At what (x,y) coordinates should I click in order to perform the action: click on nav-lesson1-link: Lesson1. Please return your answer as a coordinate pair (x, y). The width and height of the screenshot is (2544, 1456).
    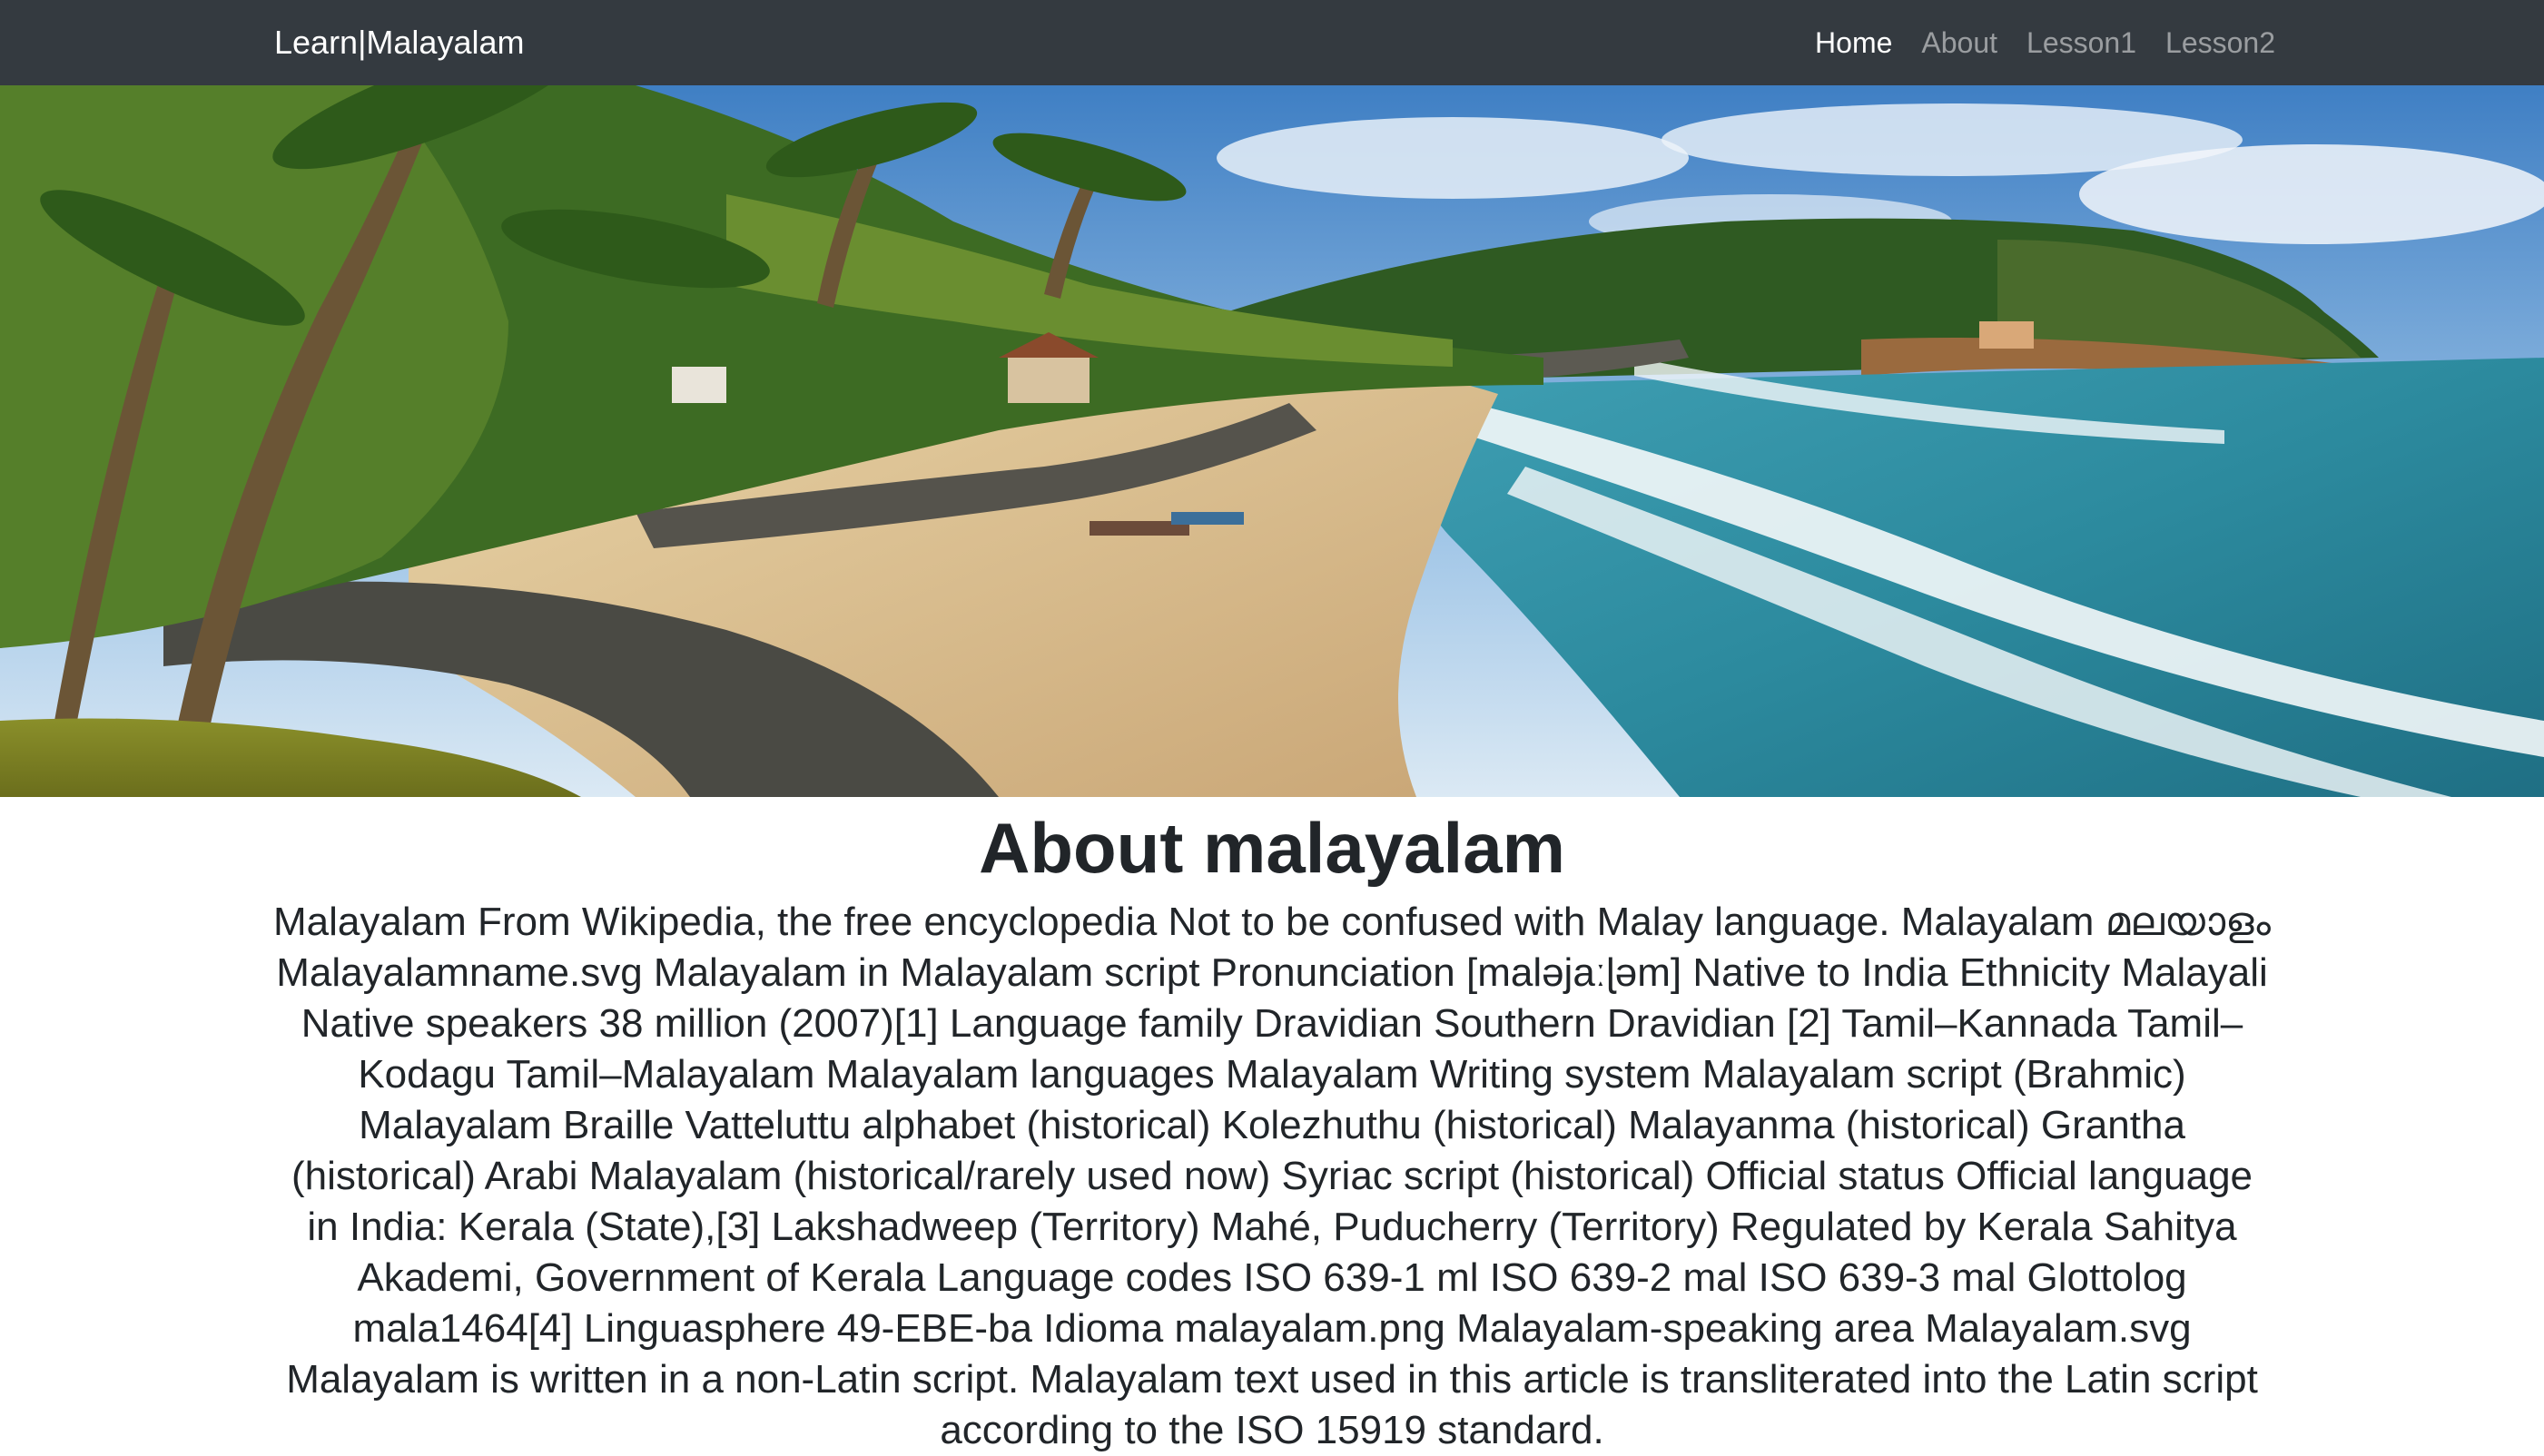
    Looking at the image, I should click on (2081, 43).